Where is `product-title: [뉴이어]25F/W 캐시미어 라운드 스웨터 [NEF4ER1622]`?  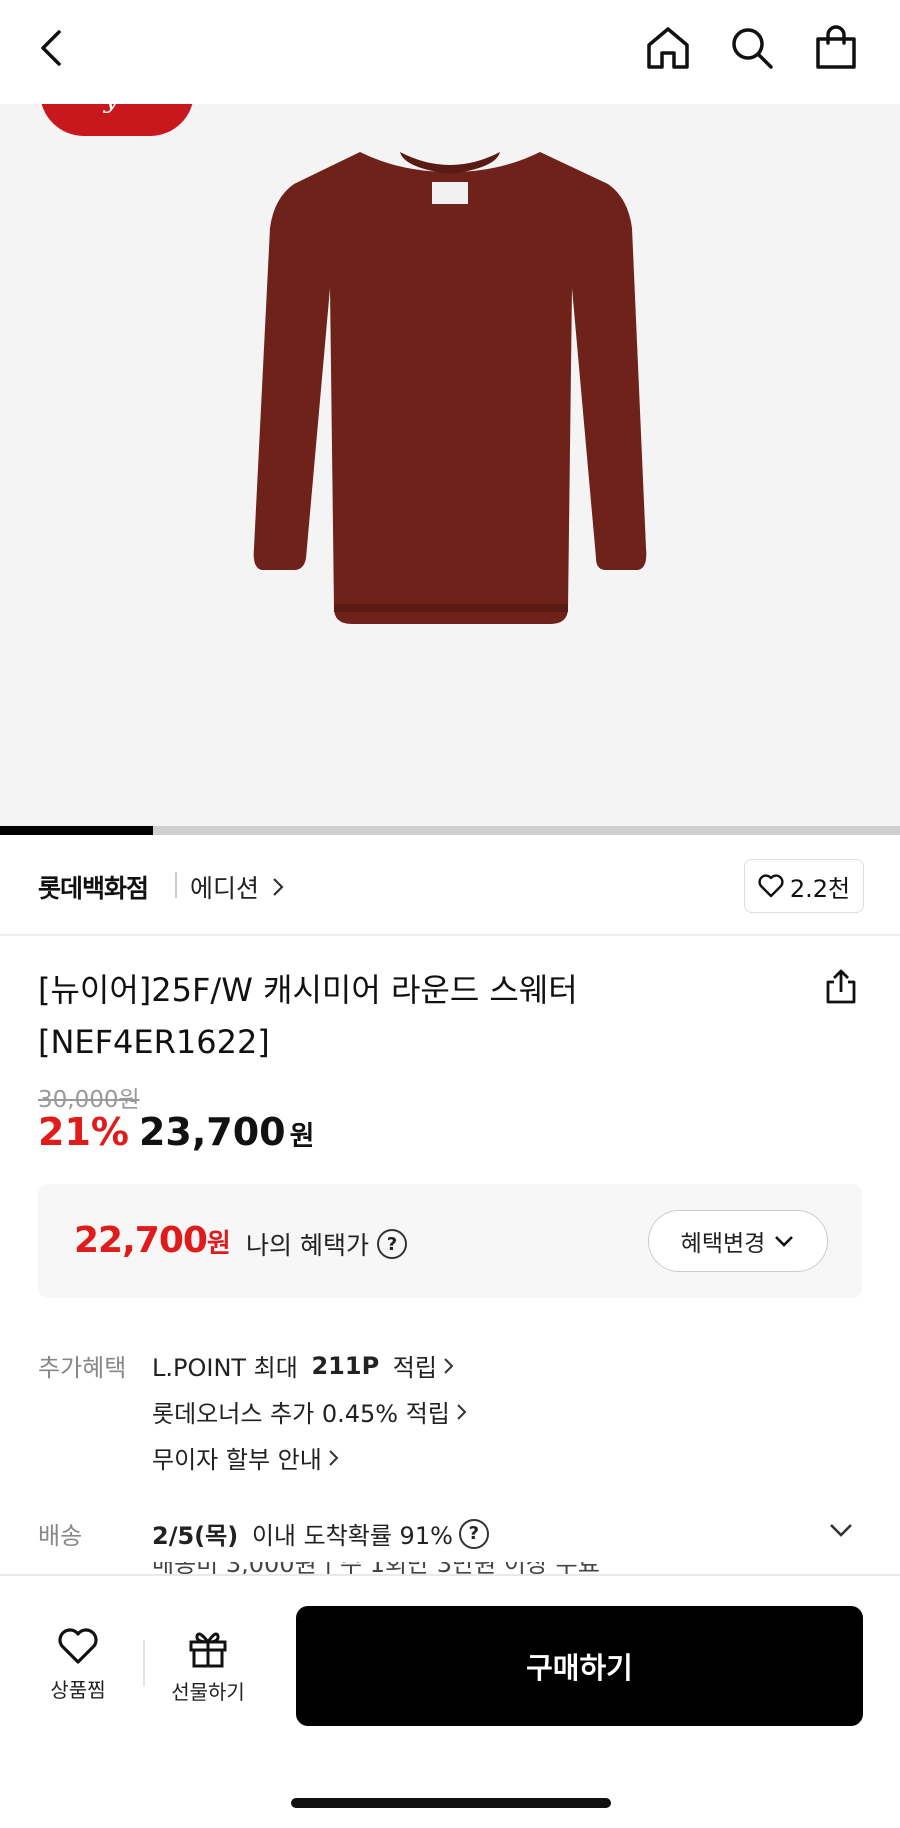 product-title: [뉴이어]25F/W 캐시미어 라운드 스웨터 [NEF4ER1622] is located at coordinates (418, 1016).